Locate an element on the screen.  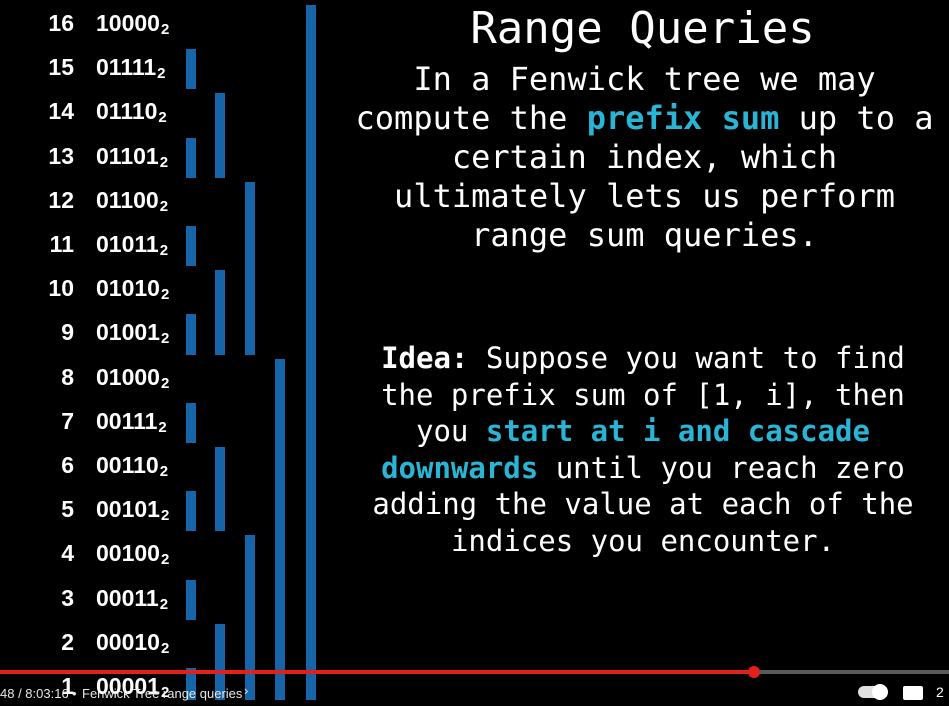
row-index: 9 is located at coordinates (67, 332).